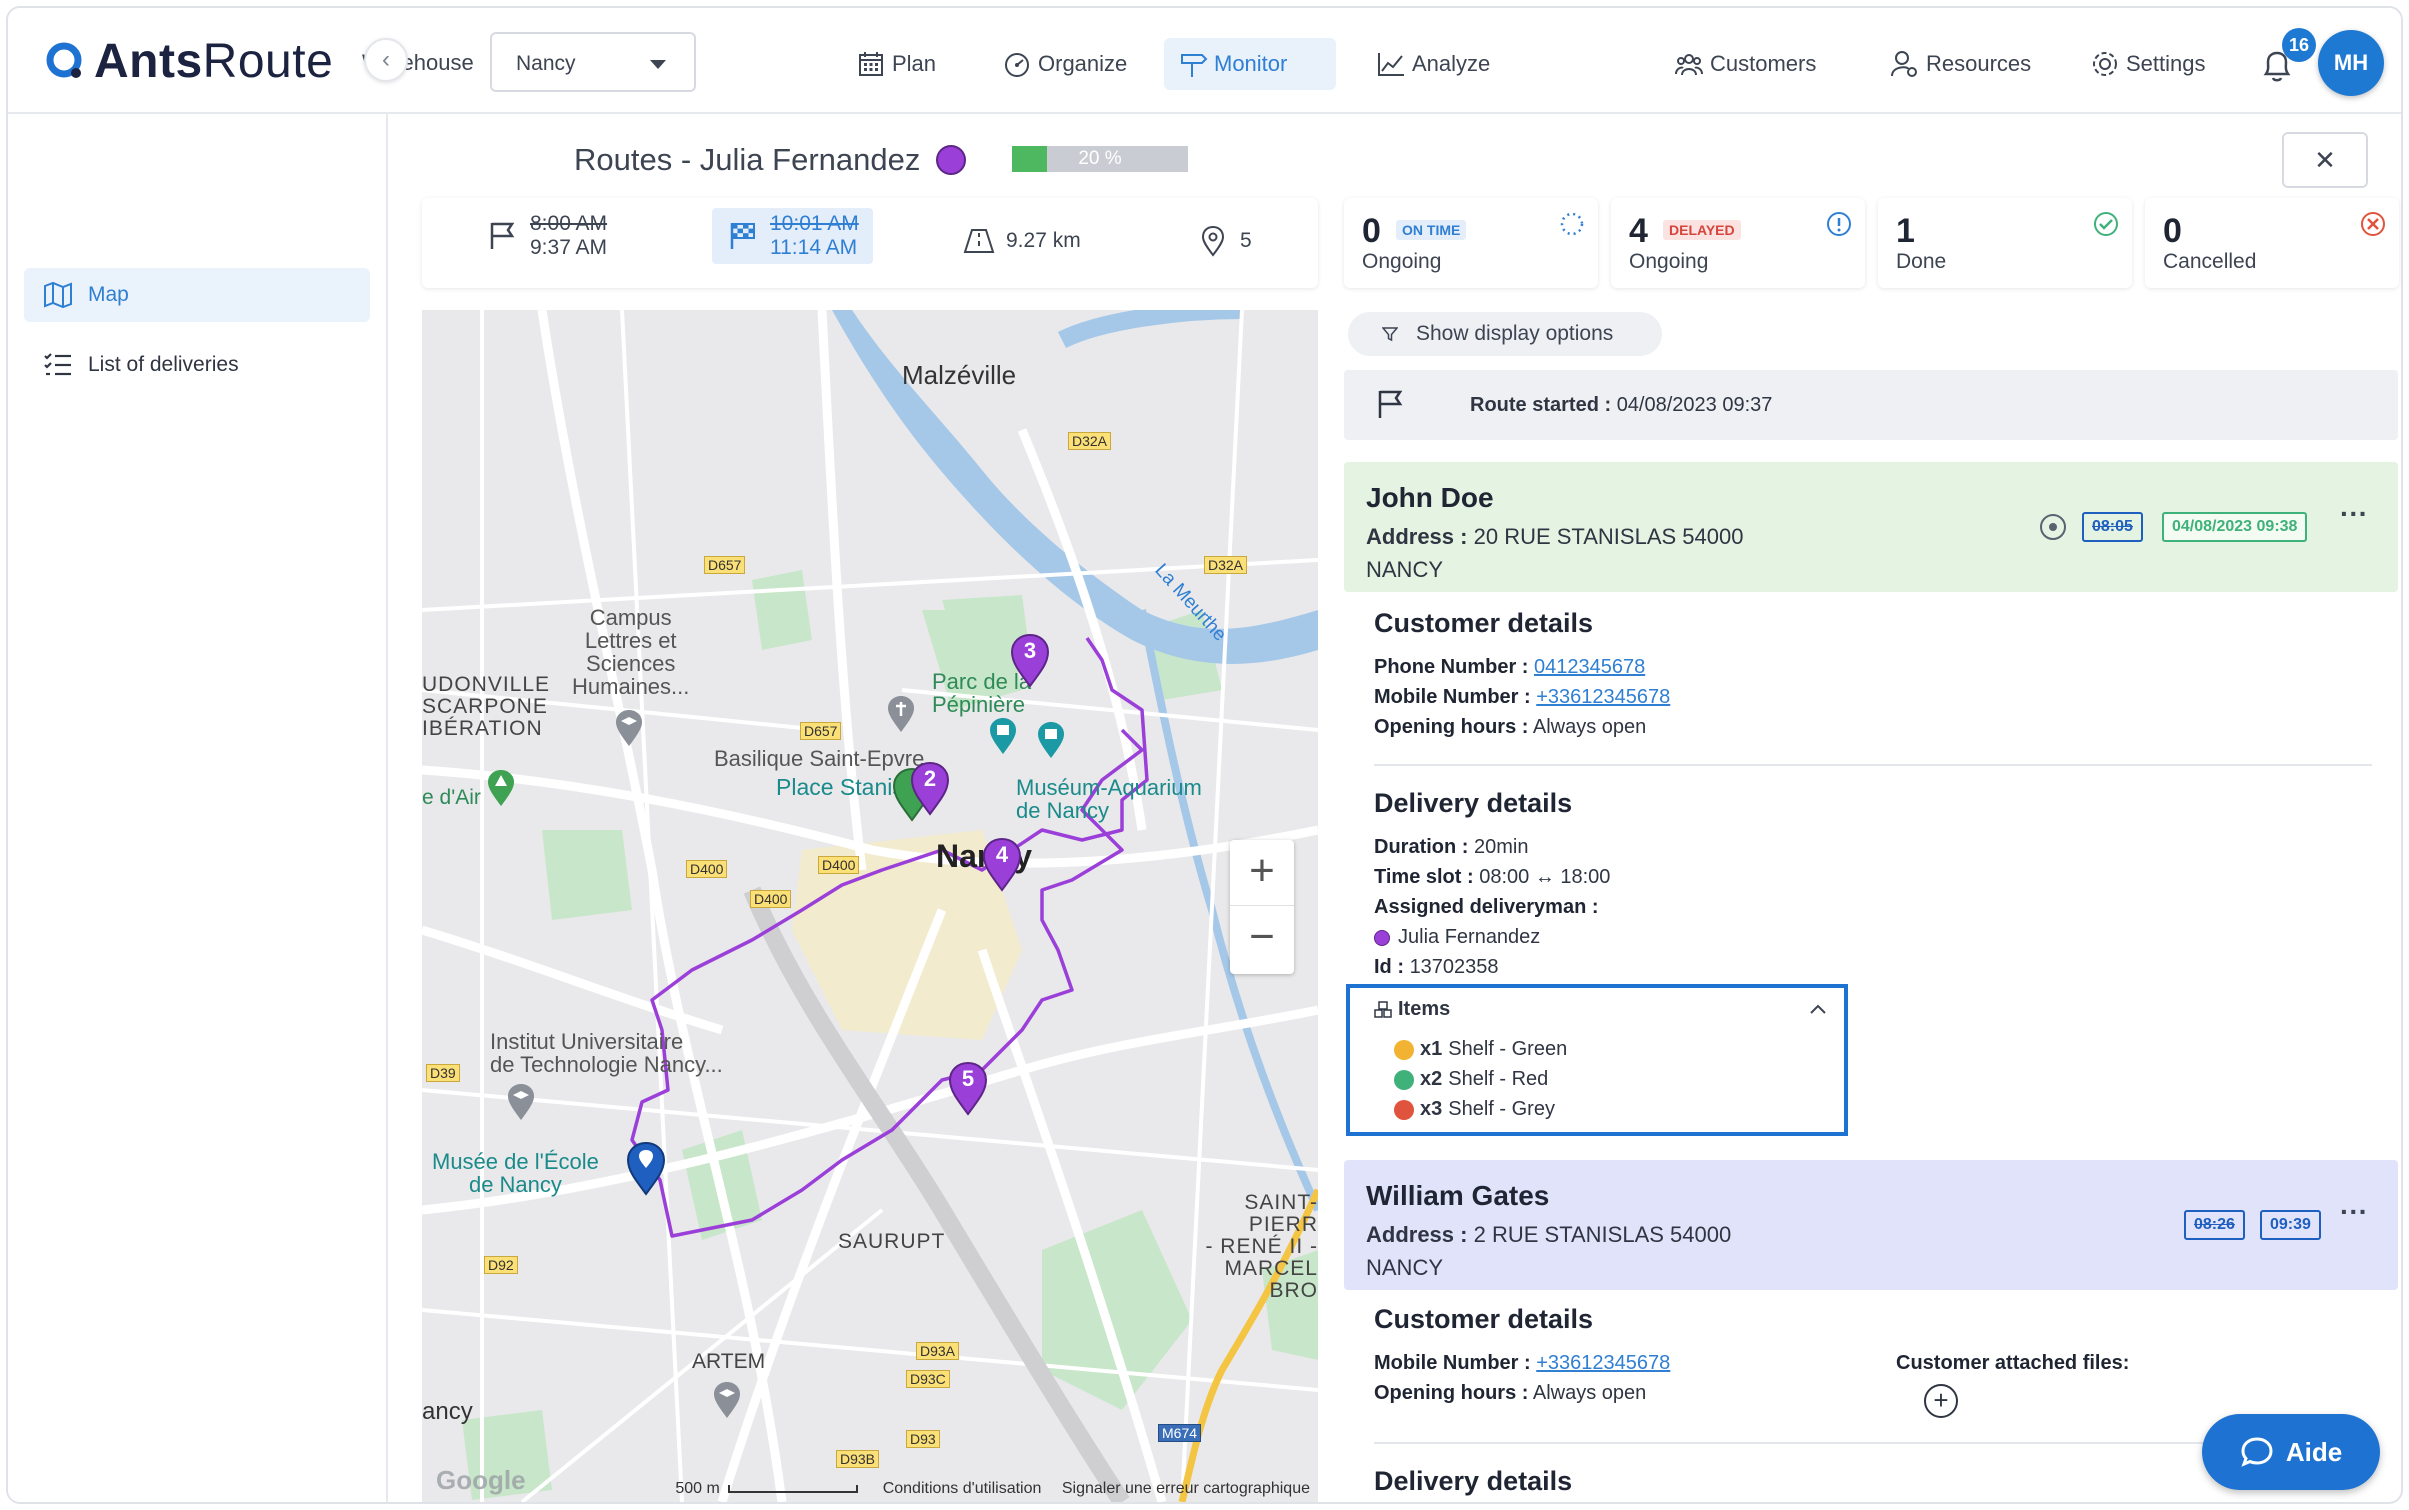  What do you see at coordinates (1262, 939) in the screenshot?
I see `zoom-out-button: −` at bounding box center [1262, 939].